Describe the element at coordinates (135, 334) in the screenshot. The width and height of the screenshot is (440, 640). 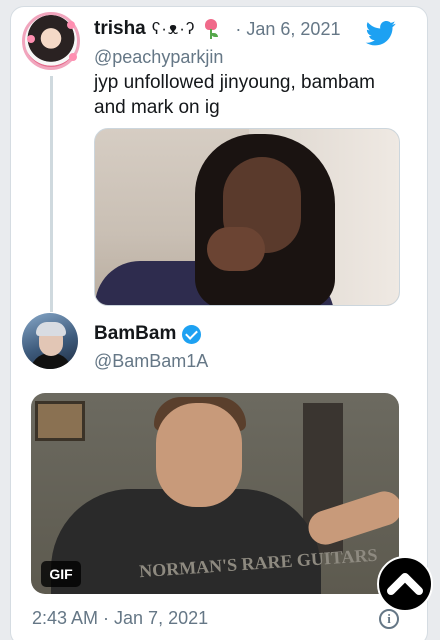
I see `main-display-name: BamBam` at that location.